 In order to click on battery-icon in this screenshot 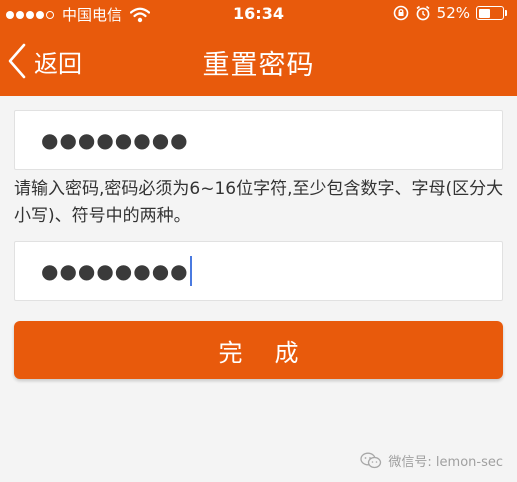, I will do `click(491, 13)`.